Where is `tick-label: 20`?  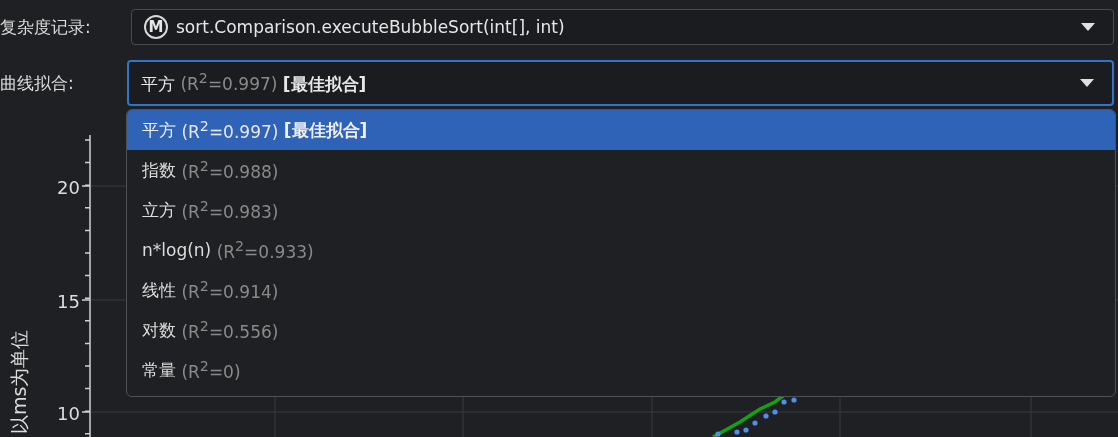
tick-label: 20 is located at coordinates (68, 187).